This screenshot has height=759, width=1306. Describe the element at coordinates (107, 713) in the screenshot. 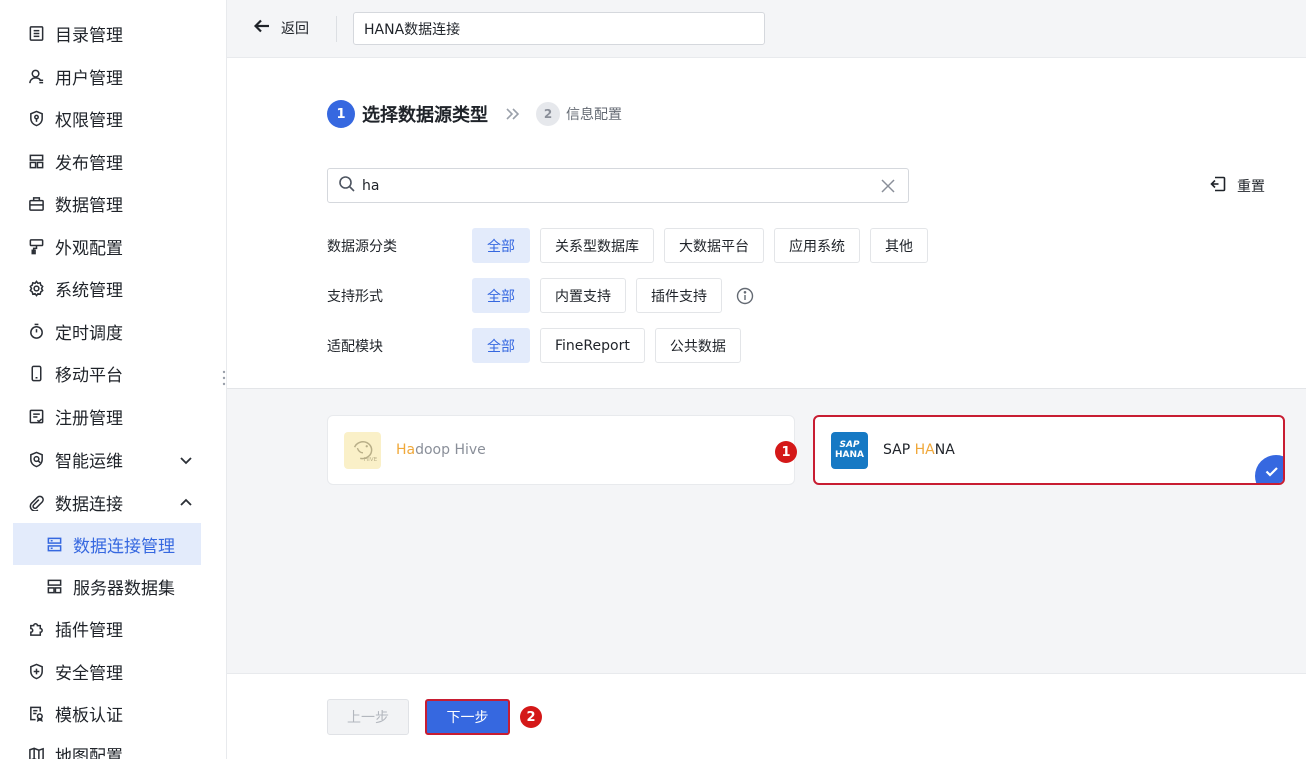

I see `sidebar-item-template-auth: 模板认证` at that location.